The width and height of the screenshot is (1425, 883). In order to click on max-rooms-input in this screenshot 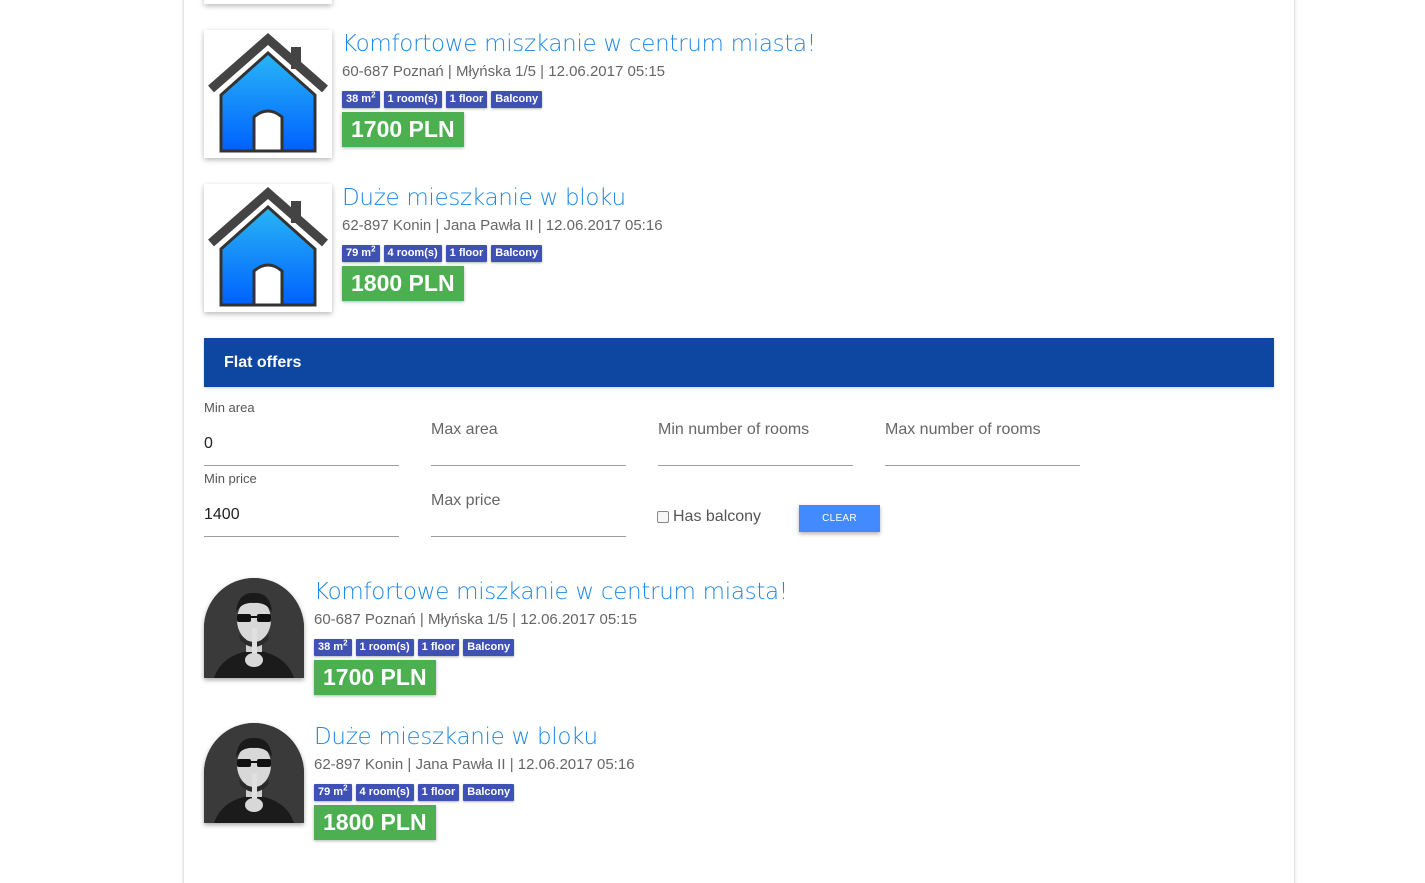, I will do `click(982, 436)`.